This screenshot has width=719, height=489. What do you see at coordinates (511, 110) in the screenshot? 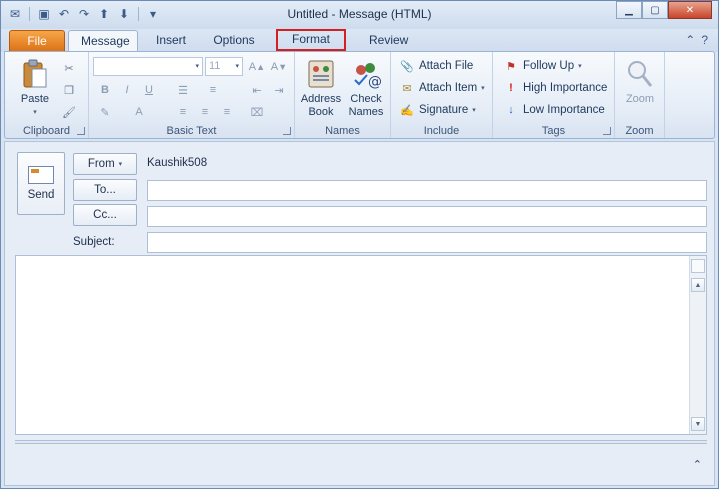
I see `low-importance-icon: ↓` at bounding box center [511, 110].